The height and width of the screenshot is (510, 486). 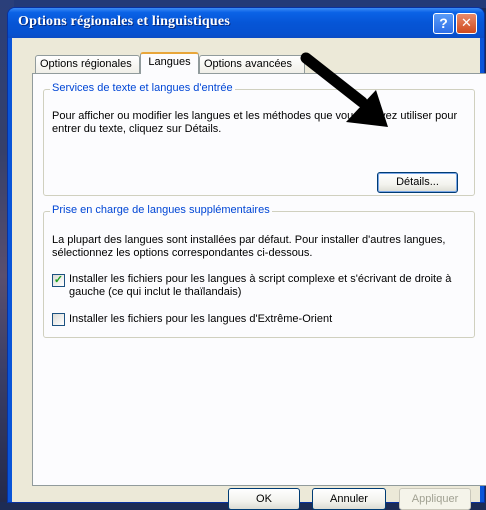 I want to click on window-title: Options régionales et linguistiques, so click(x=124, y=21).